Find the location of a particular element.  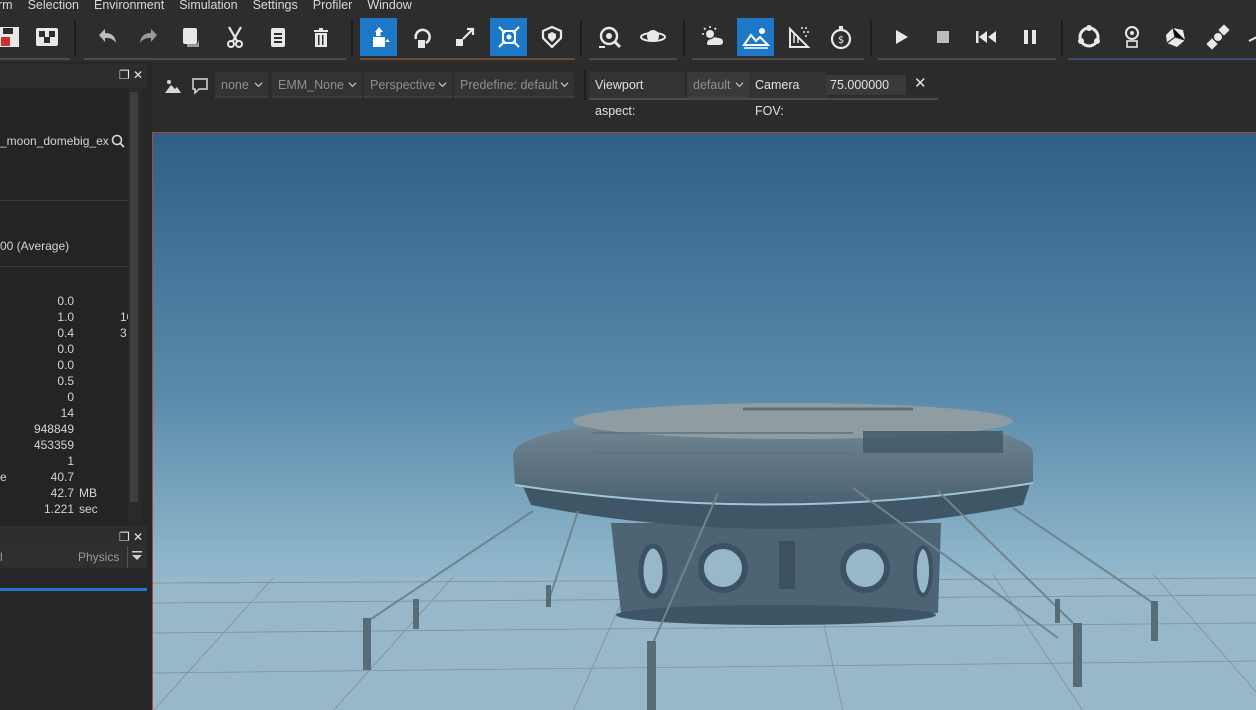

cycle-icon is located at coordinates (1088, 36).